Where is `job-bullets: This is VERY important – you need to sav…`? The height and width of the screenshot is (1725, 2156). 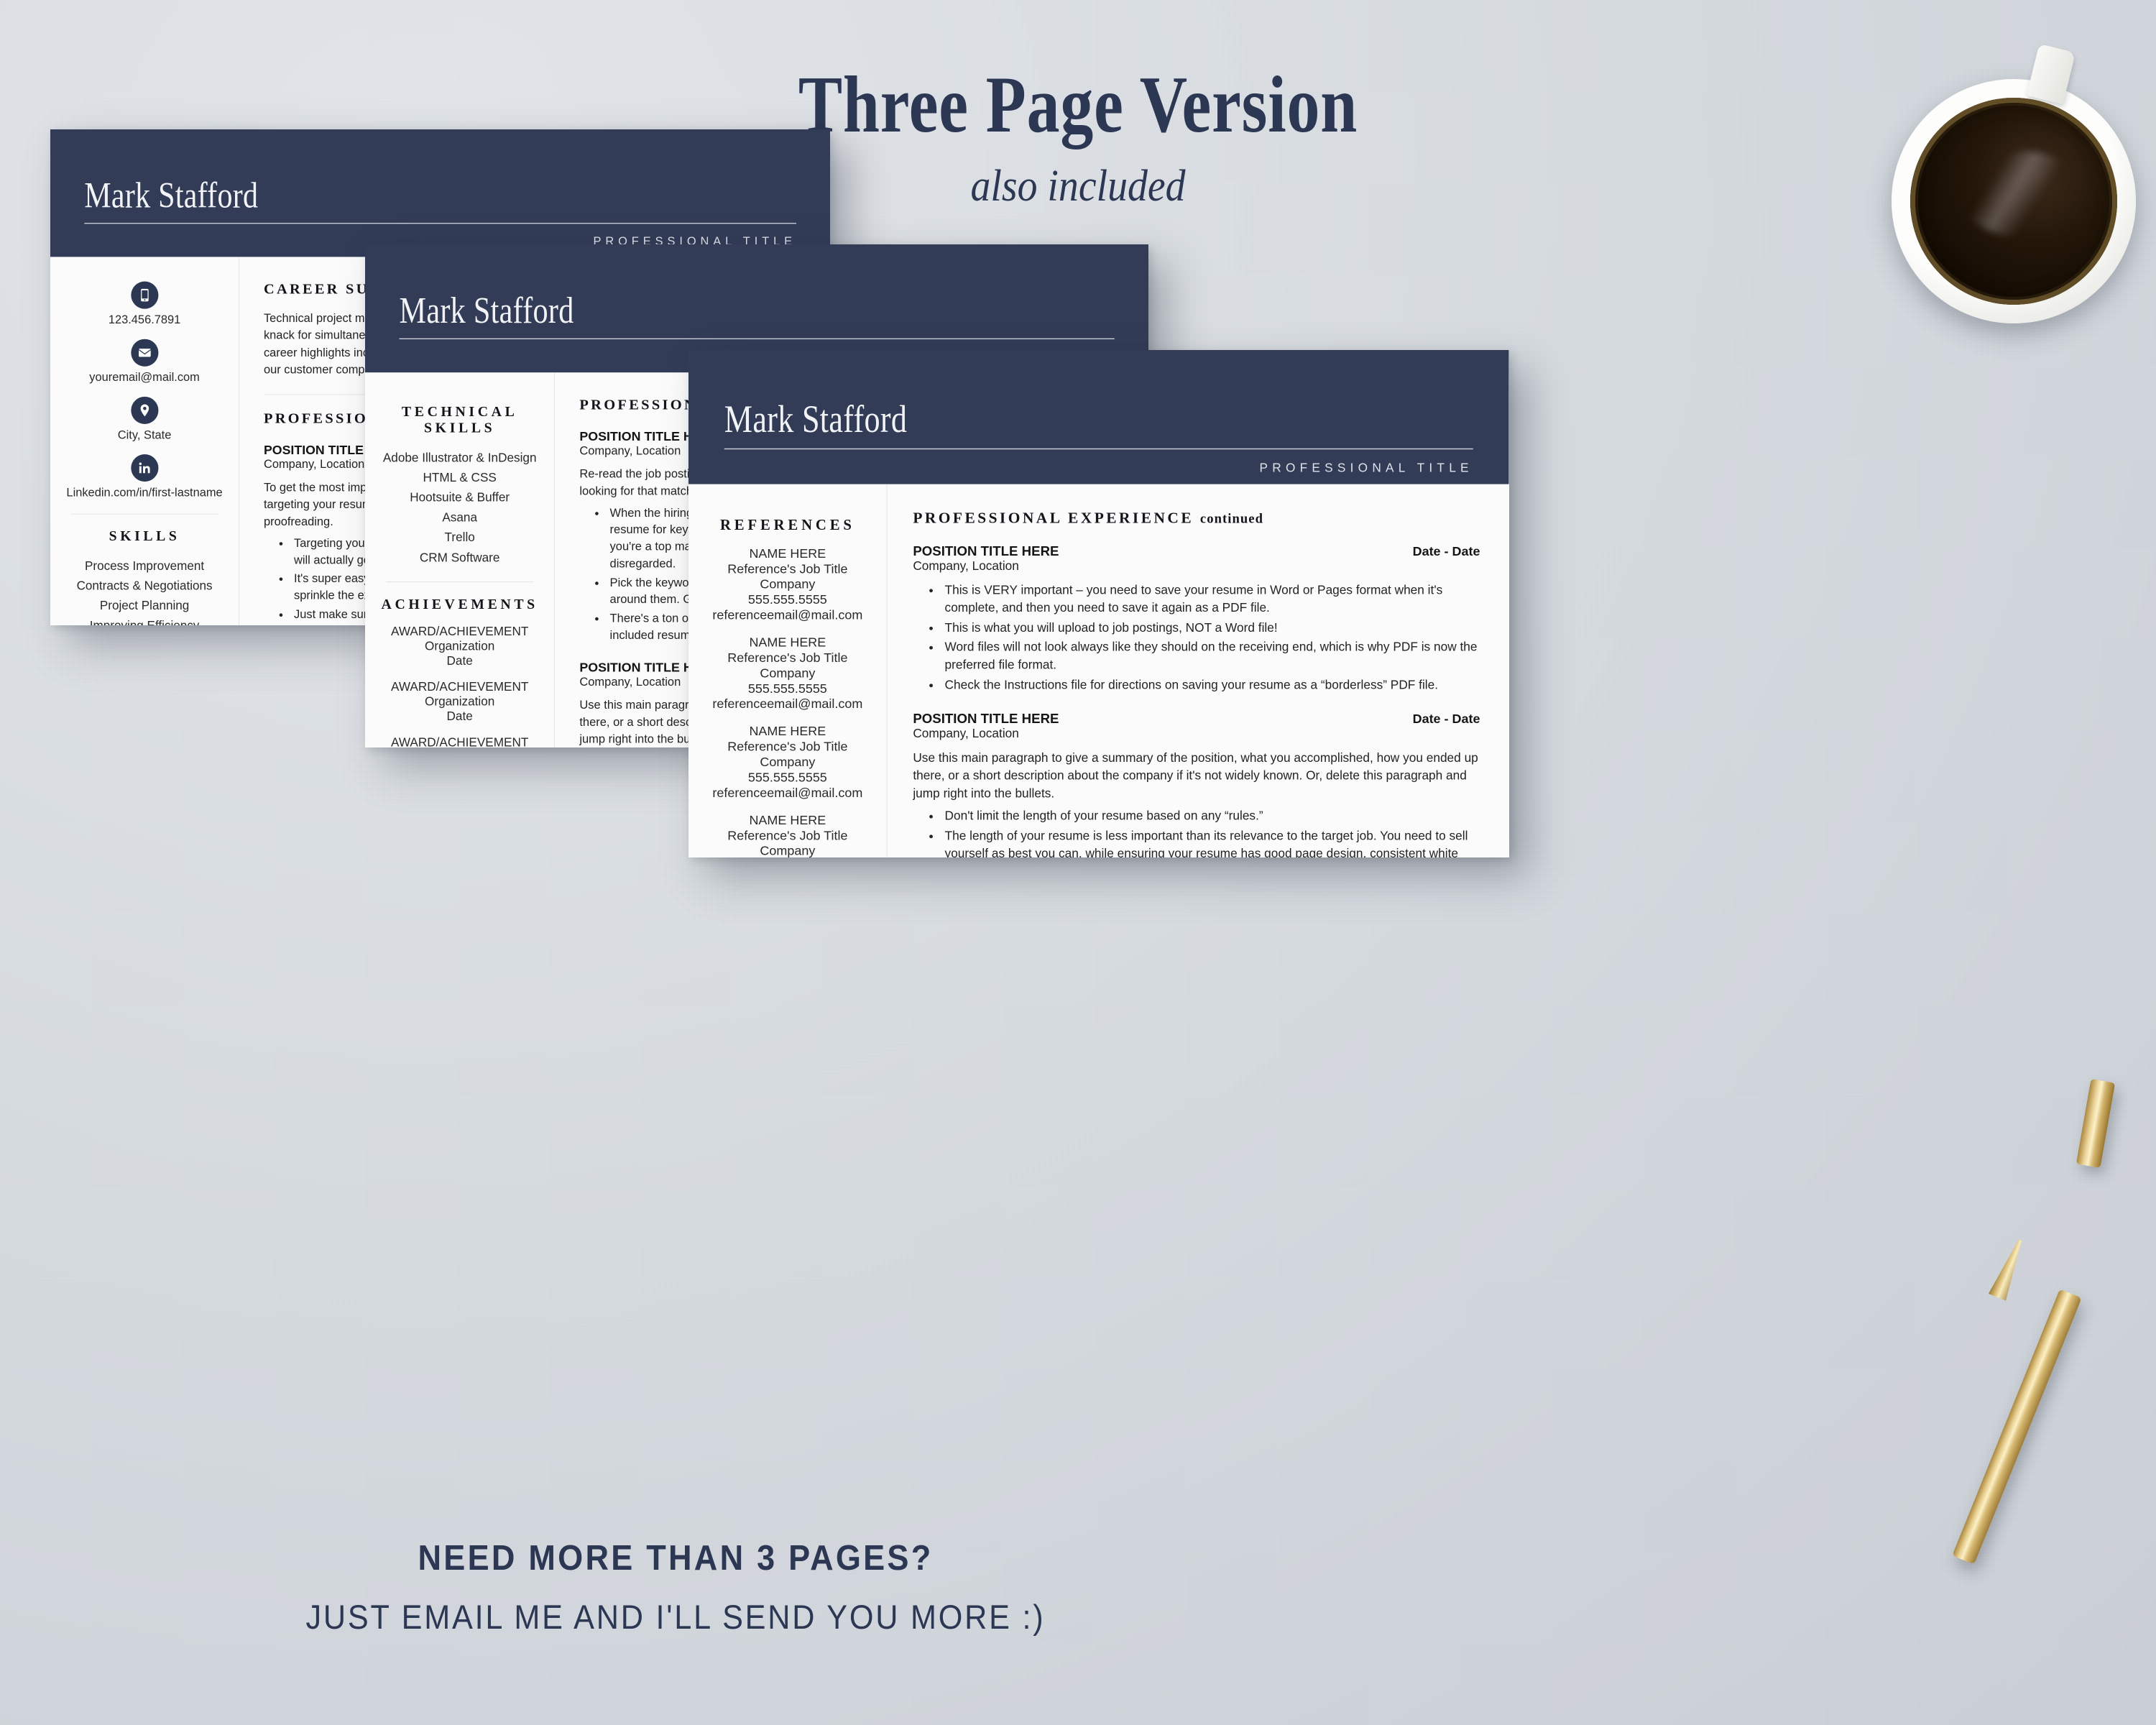
job-bullets: This is VERY important – you need to sav… is located at coordinates (1210, 637).